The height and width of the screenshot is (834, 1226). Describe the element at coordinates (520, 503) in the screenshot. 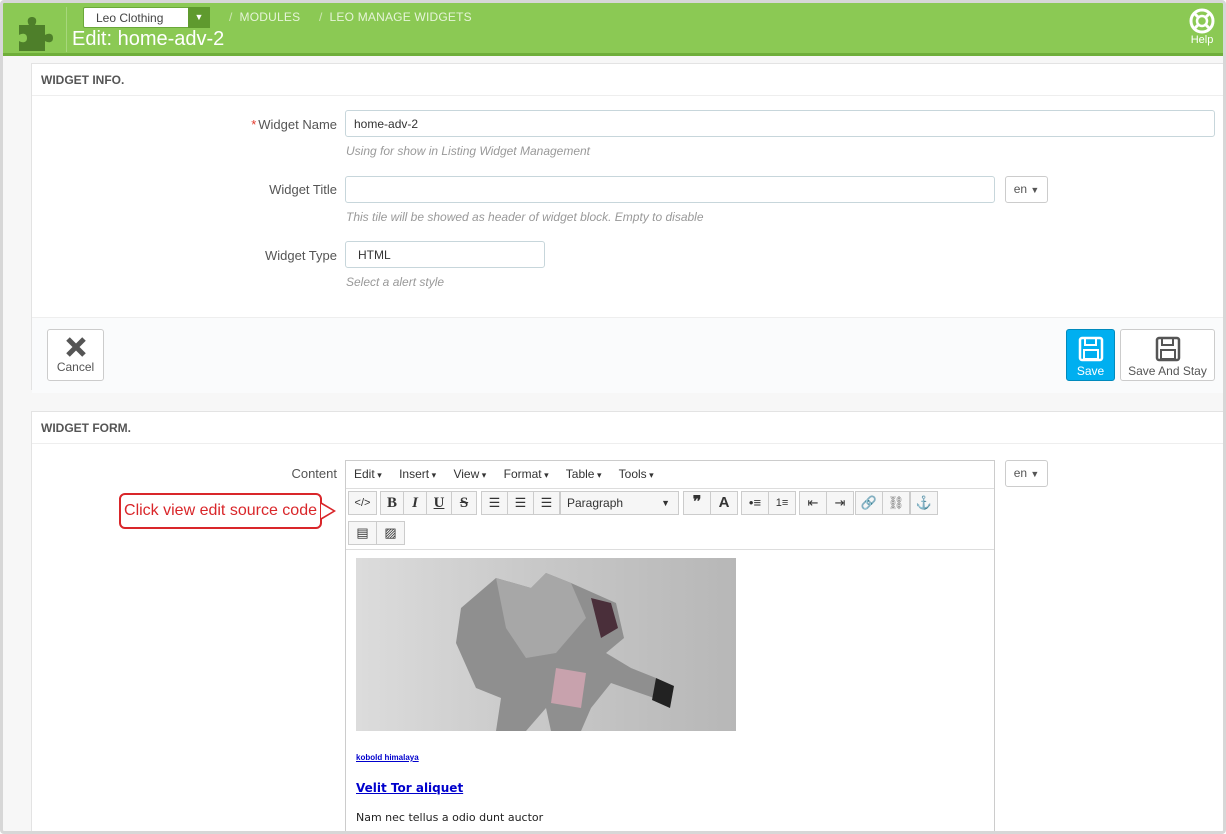

I see `align-center-icon: ☰` at that location.